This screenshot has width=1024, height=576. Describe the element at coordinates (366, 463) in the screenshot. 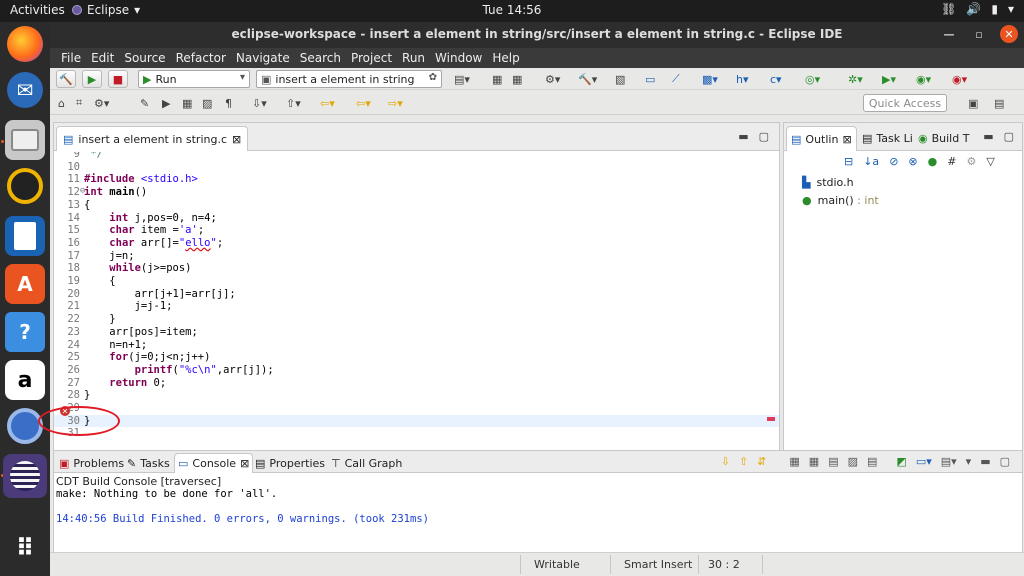

I see `tab-call-graph: ⊤ Call Graph` at that location.